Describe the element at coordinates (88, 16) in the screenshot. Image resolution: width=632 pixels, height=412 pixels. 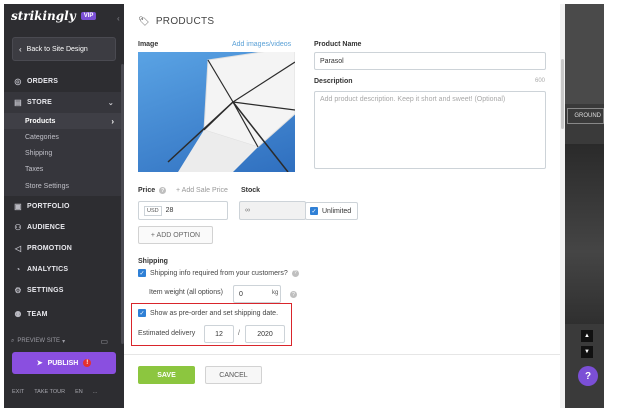
I see `vip-badge: VIP` at that location.